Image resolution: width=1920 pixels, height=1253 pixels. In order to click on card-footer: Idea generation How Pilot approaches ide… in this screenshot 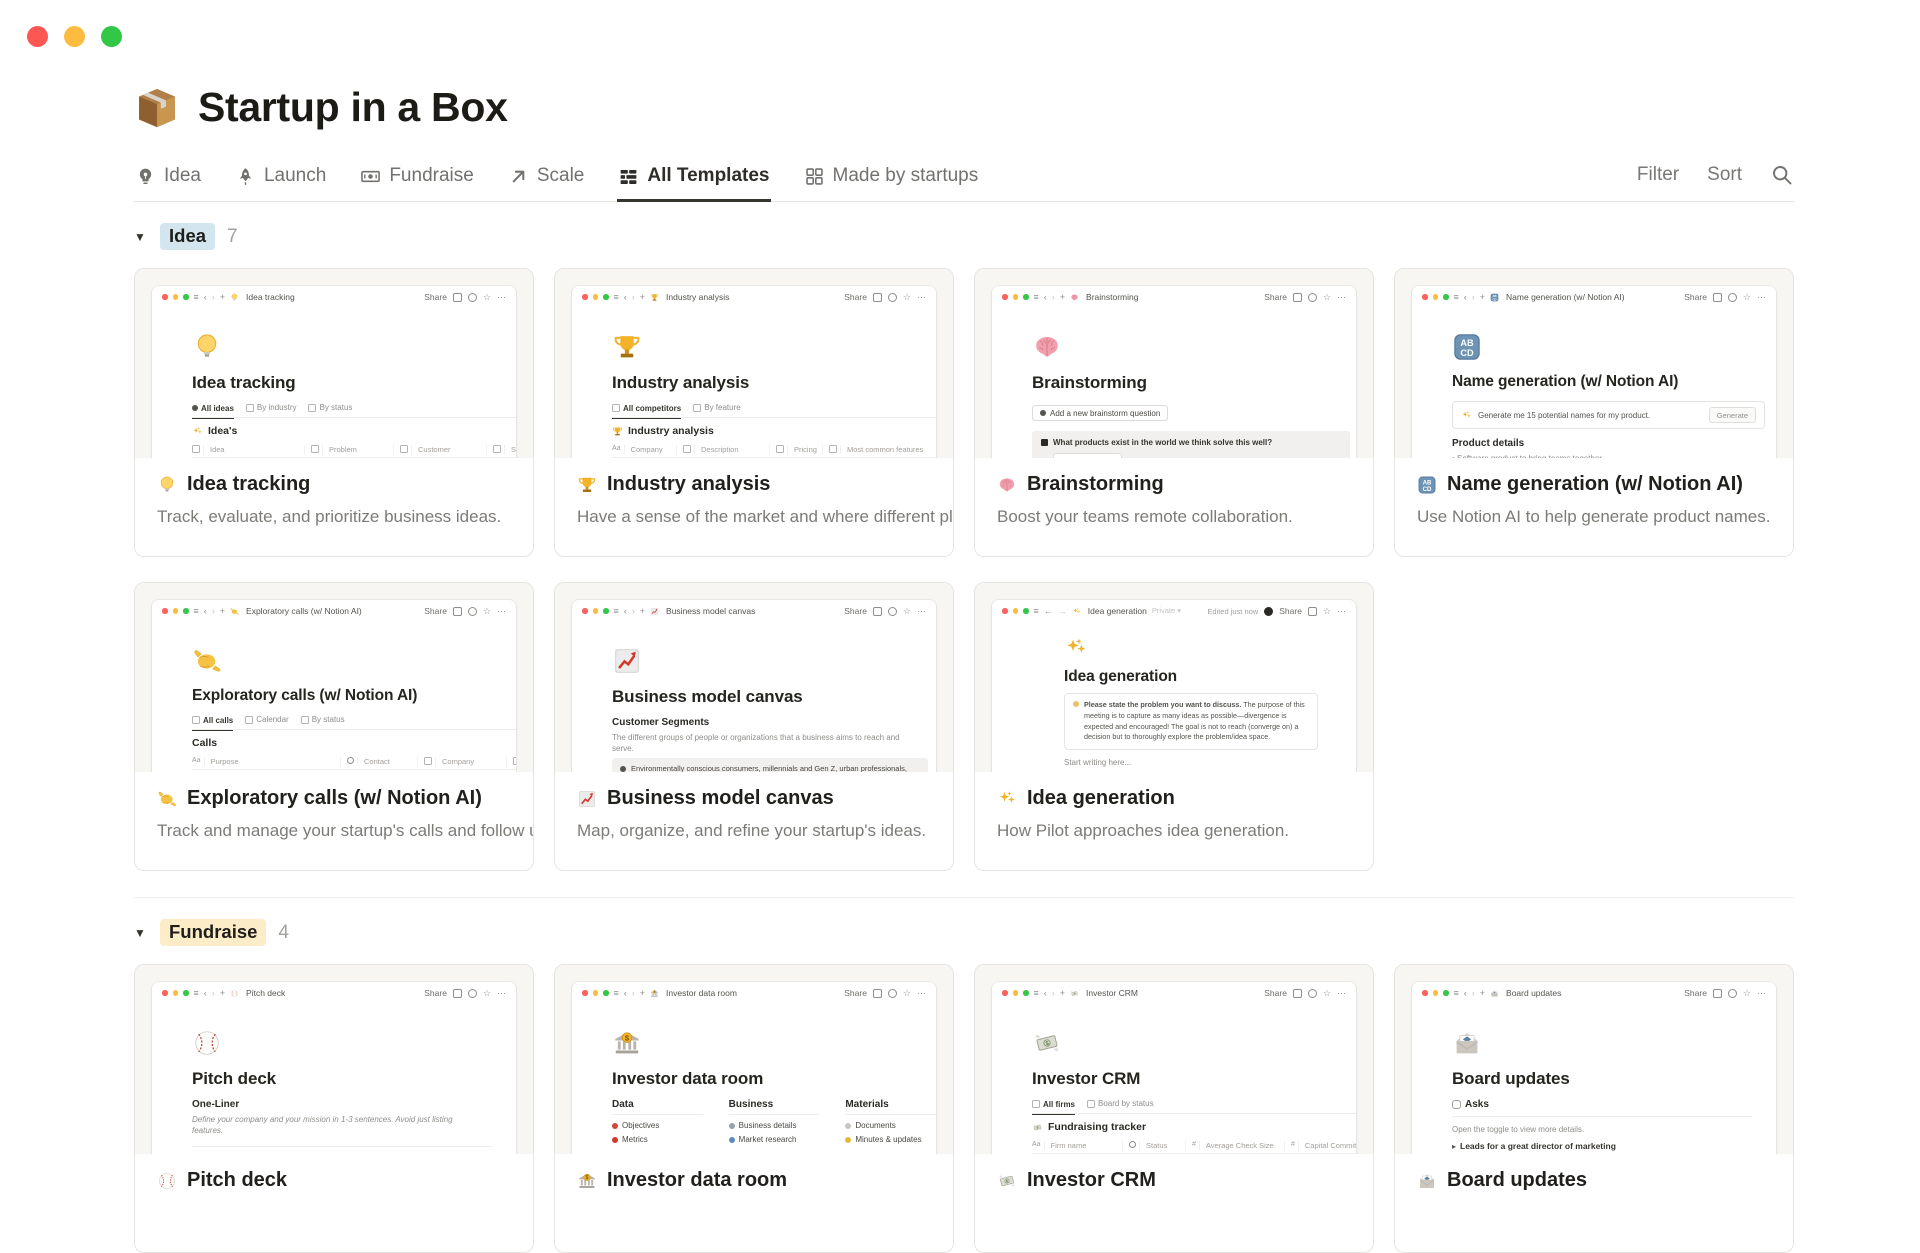, I will do `click(1174, 821)`.